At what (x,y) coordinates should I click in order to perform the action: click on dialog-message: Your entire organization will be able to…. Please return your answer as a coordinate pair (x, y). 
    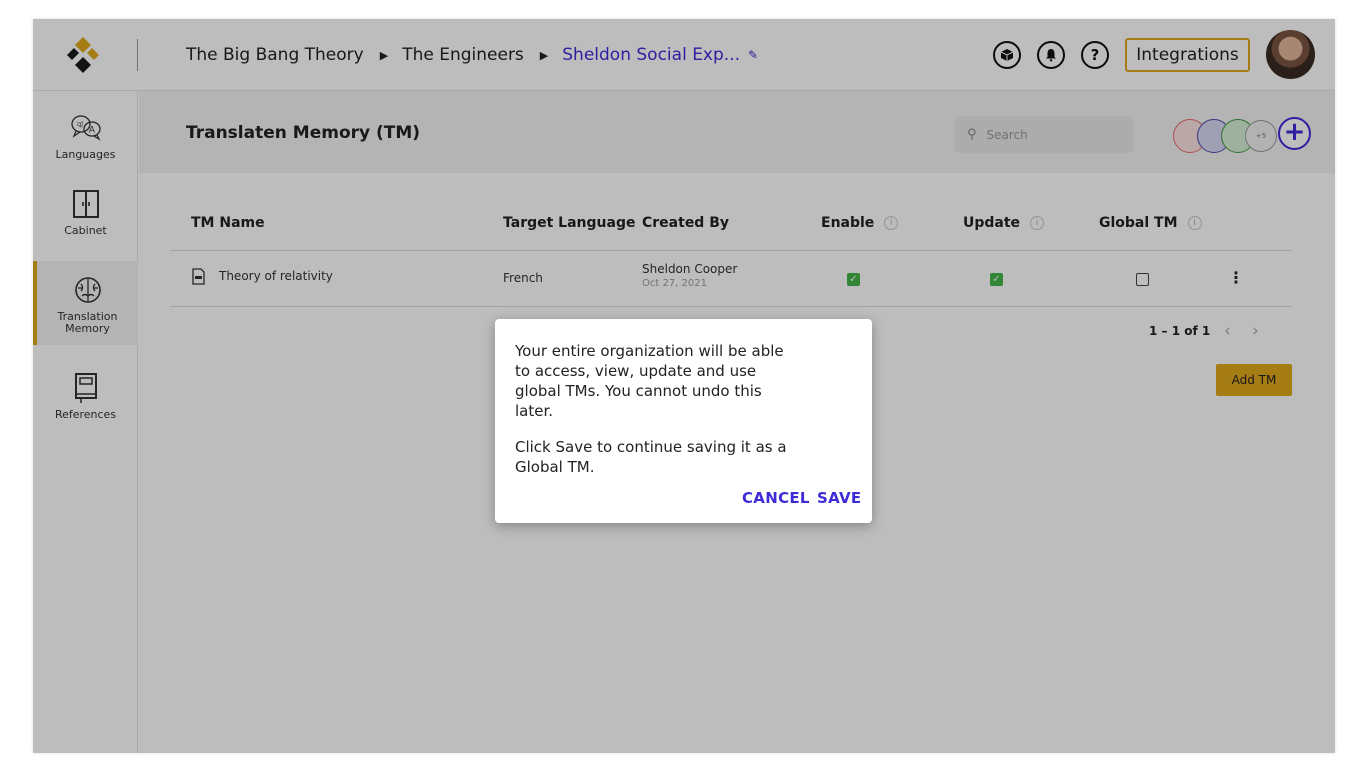
    Looking at the image, I should click on (649, 381).